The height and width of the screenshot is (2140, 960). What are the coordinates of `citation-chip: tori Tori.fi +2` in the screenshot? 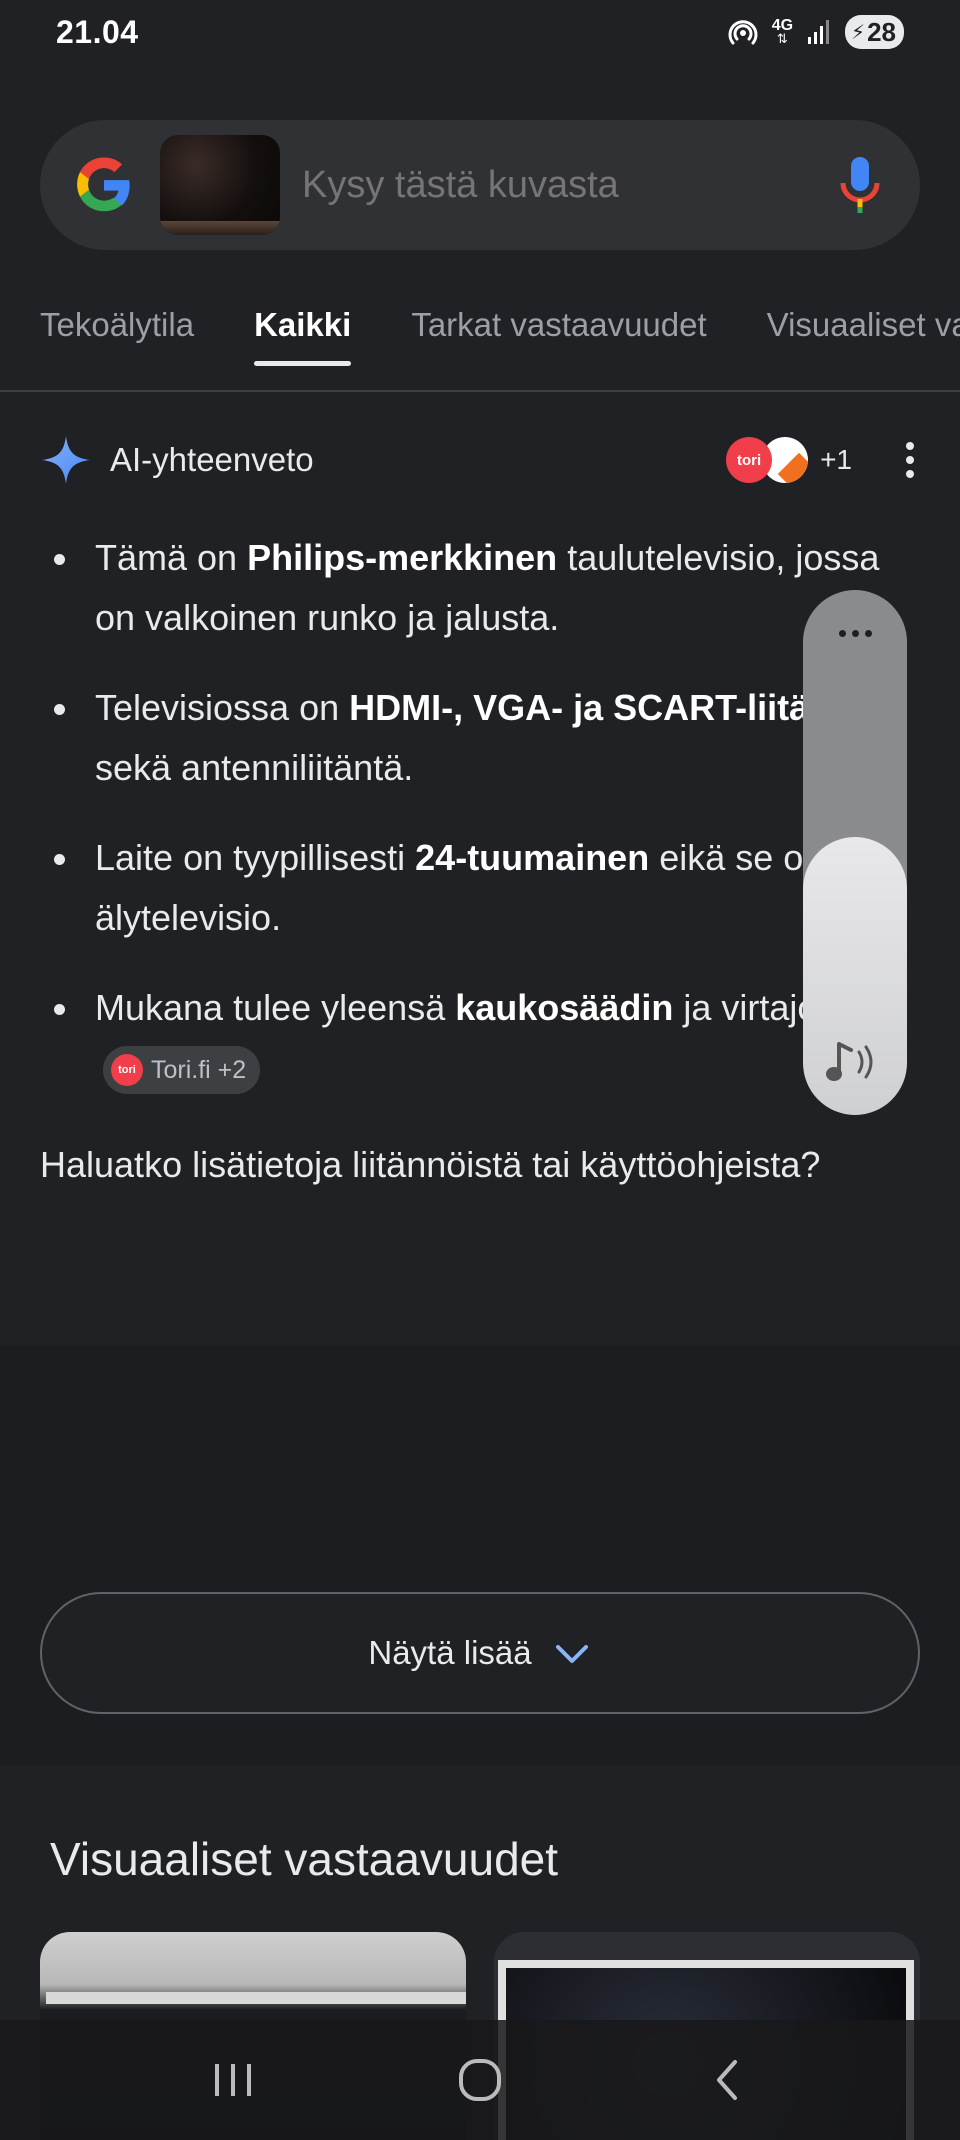 It's located at (182, 1070).